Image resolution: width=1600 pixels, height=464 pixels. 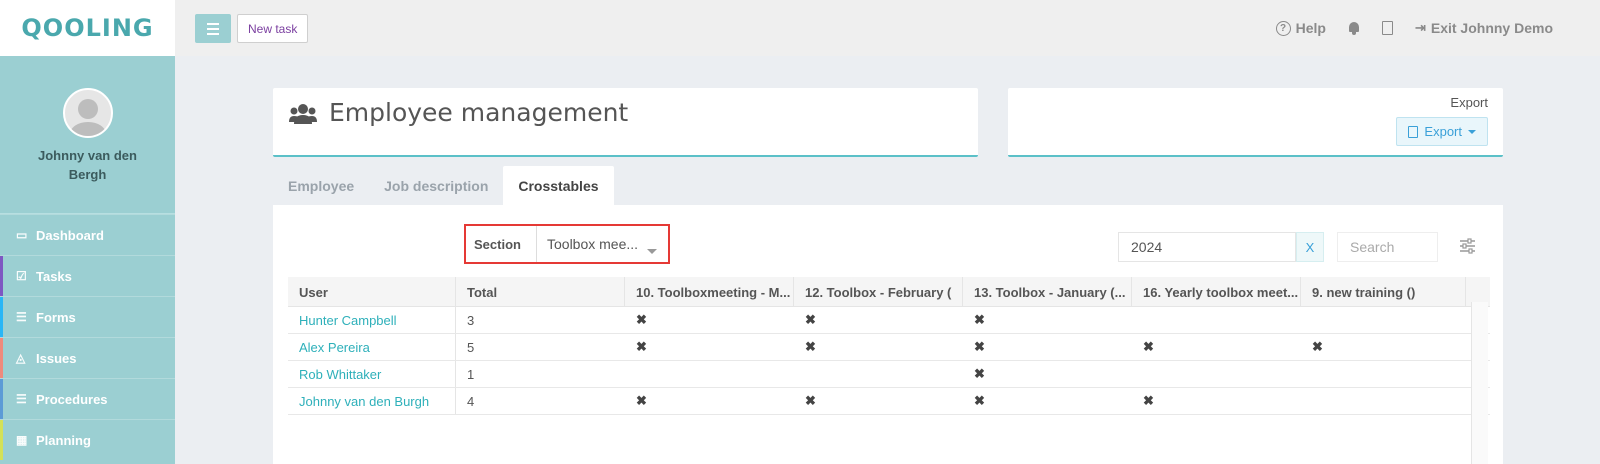 I want to click on user-link: Johnny van den Burgh, so click(x=372, y=401).